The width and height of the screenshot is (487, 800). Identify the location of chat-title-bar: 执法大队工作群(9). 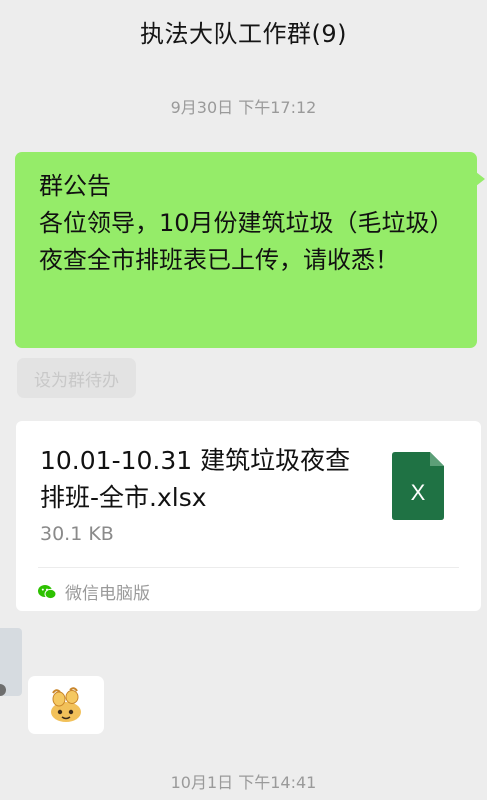
(243, 34).